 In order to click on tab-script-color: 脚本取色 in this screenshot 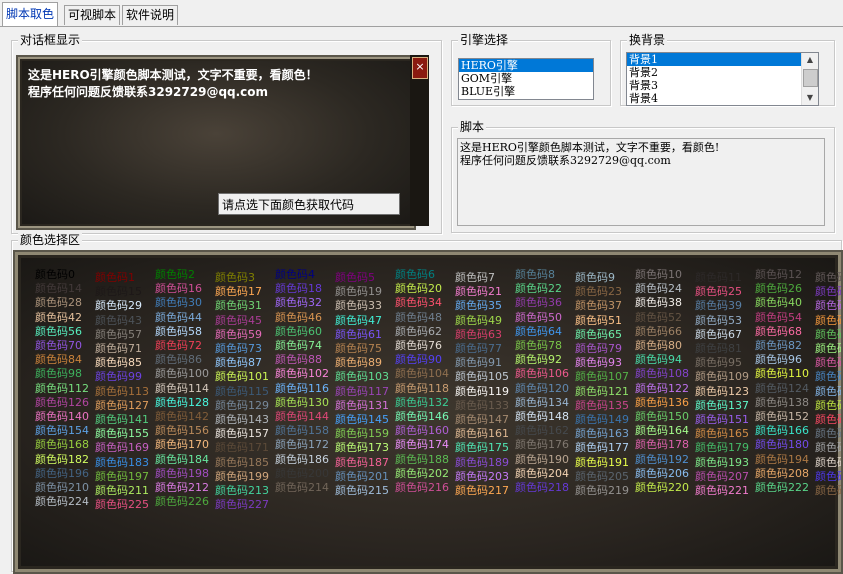, I will do `click(30, 14)`.